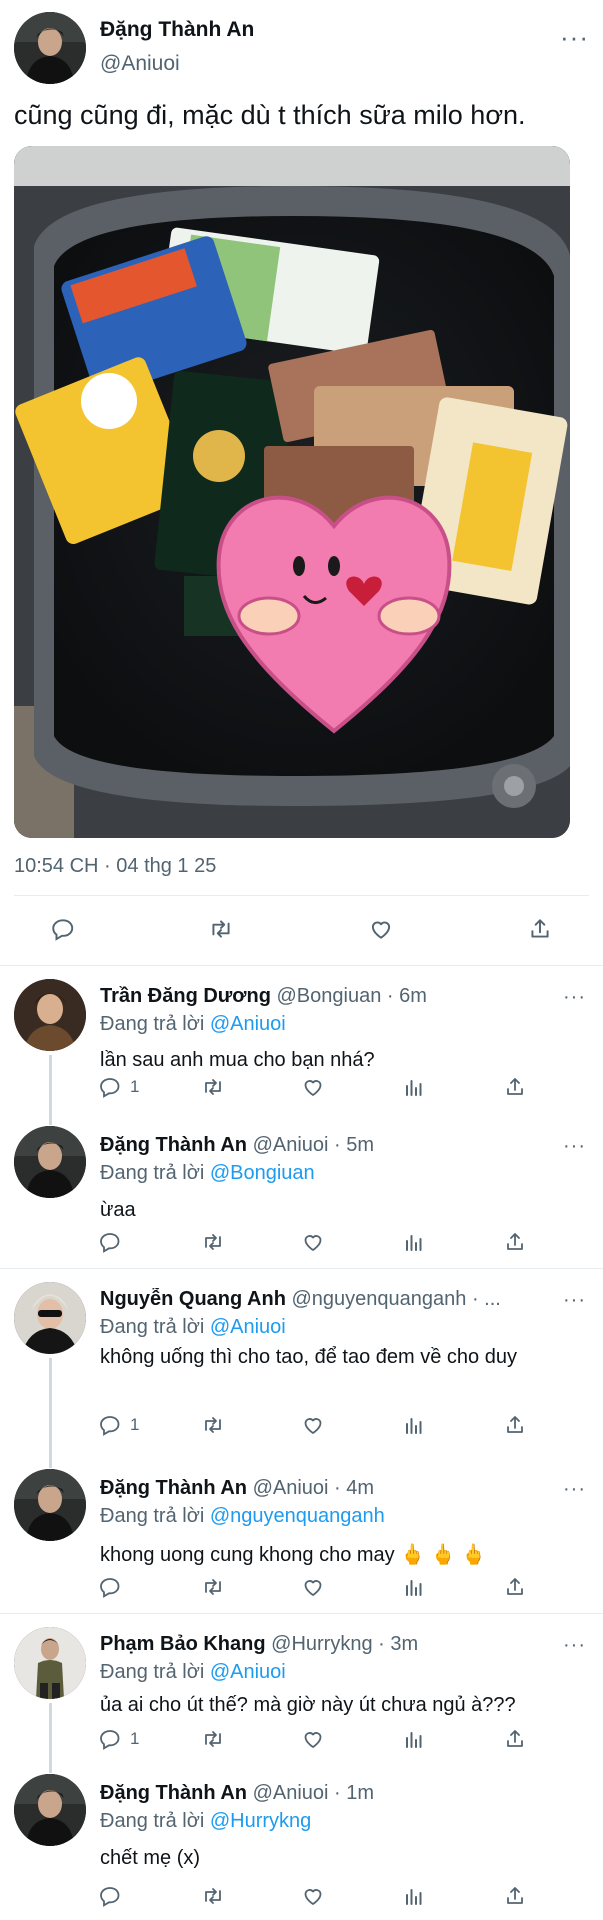 The height and width of the screenshot is (1920, 603). I want to click on reply-header: Đặng Thành An @Aniuoi · 1m, so click(327, 1793).